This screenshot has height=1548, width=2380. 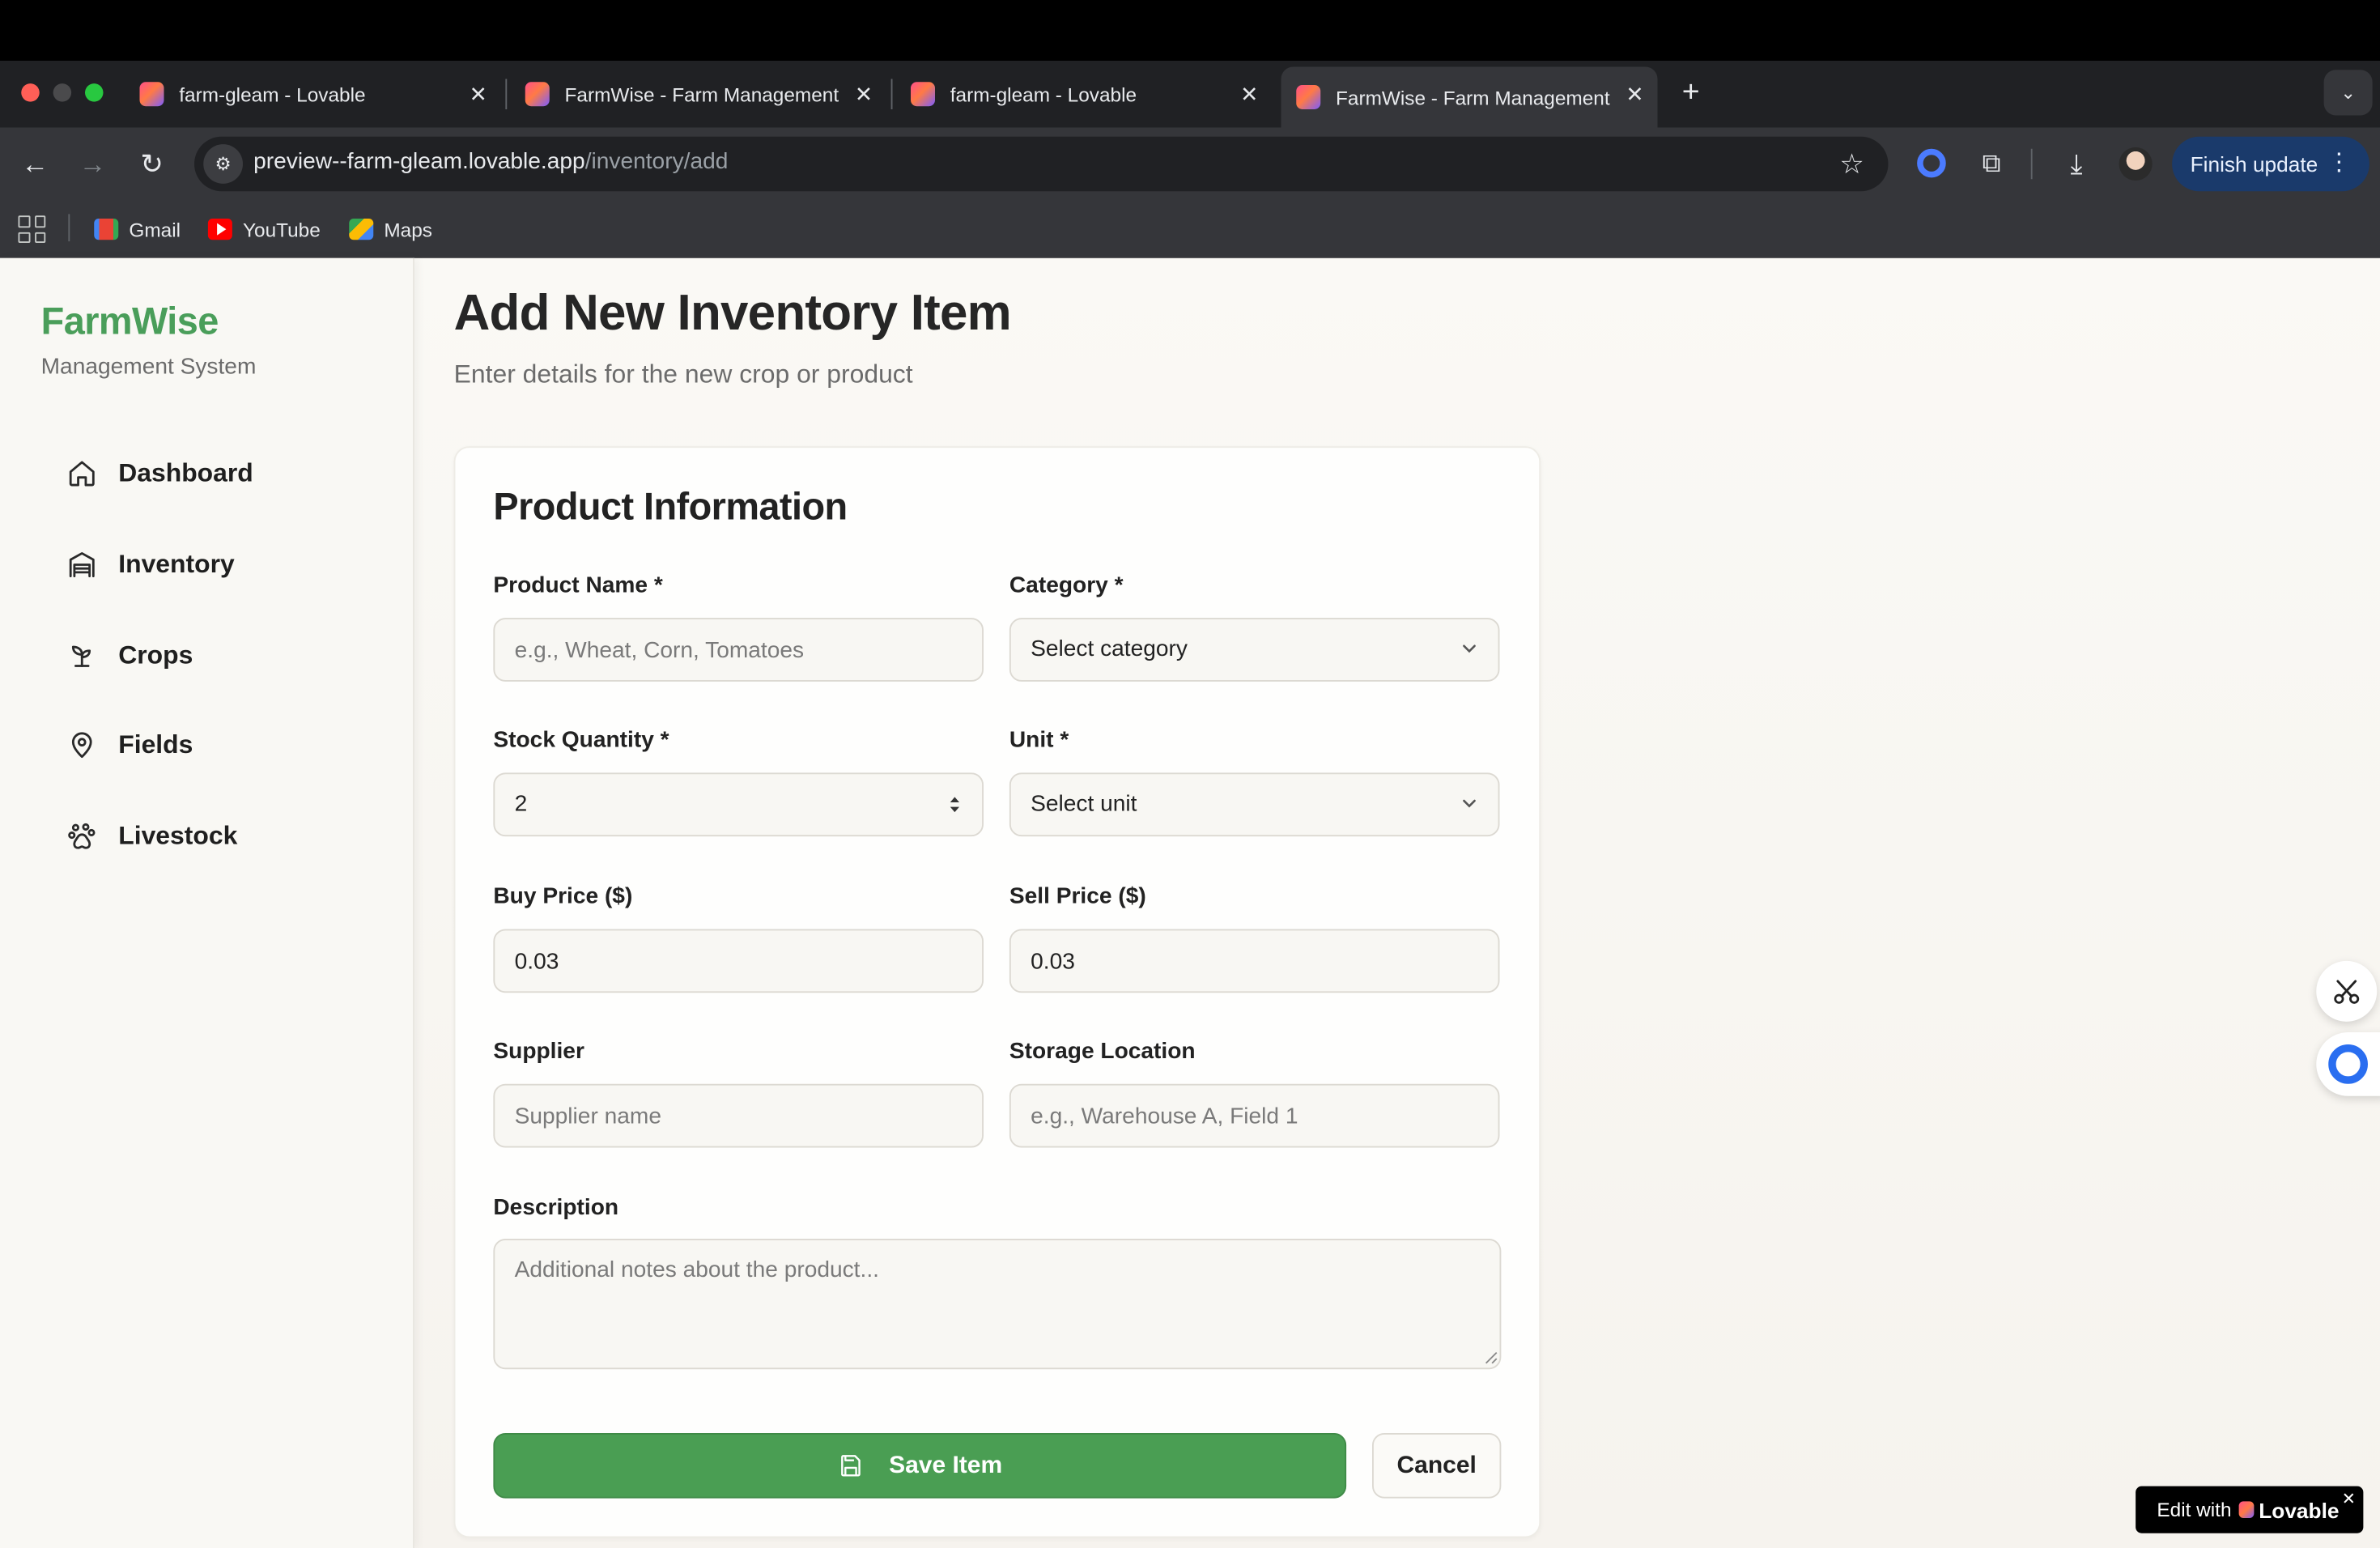 What do you see at coordinates (1931, 163) in the screenshot?
I see `extension-icon` at bounding box center [1931, 163].